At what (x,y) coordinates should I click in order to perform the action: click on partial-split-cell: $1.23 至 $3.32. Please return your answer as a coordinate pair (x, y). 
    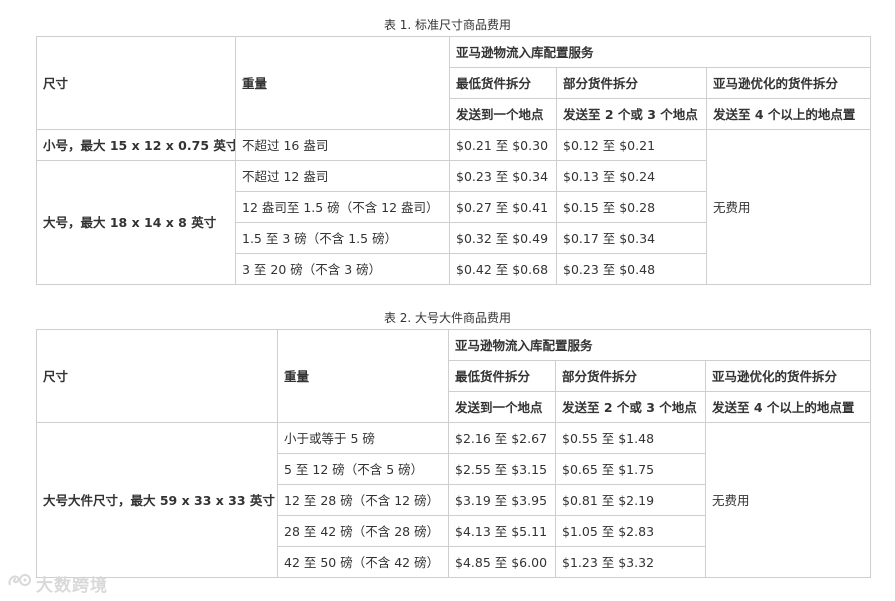
    Looking at the image, I should click on (630, 562).